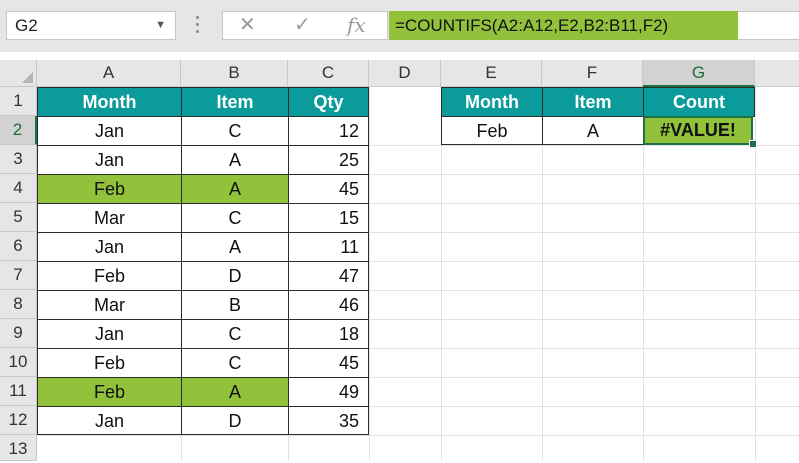 Image resolution: width=799 pixels, height=463 pixels. What do you see at coordinates (235, 305) in the screenshot?
I see `item-cell: B` at bounding box center [235, 305].